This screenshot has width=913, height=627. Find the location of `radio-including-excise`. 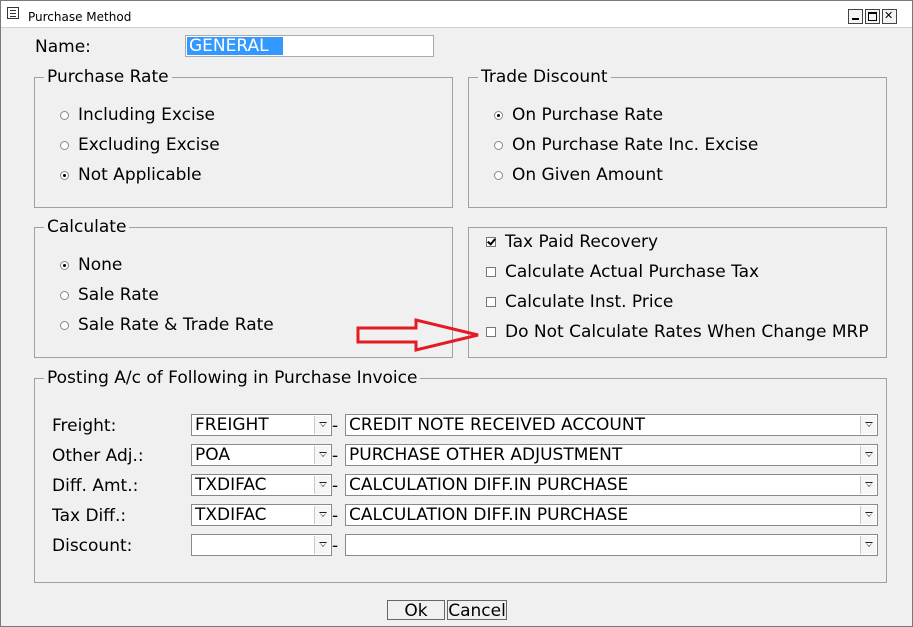

radio-including-excise is located at coordinates (64, 115).